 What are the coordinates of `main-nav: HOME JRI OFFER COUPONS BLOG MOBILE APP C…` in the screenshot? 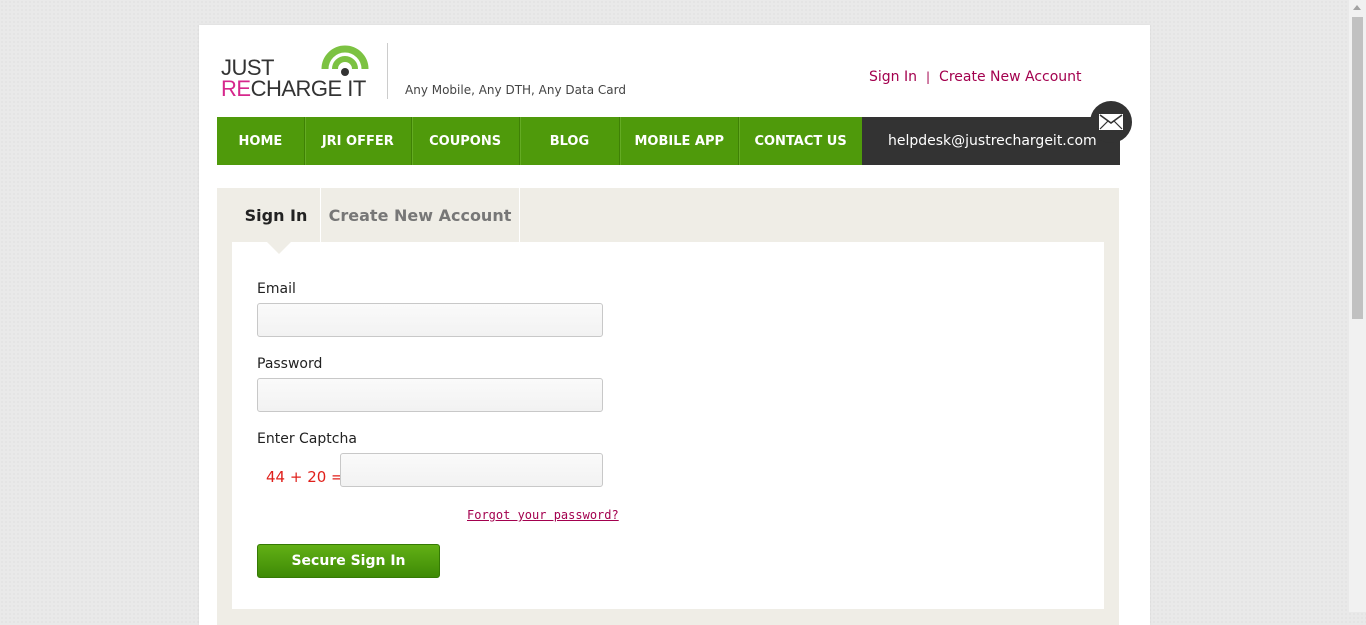 It's located at (539, 141).